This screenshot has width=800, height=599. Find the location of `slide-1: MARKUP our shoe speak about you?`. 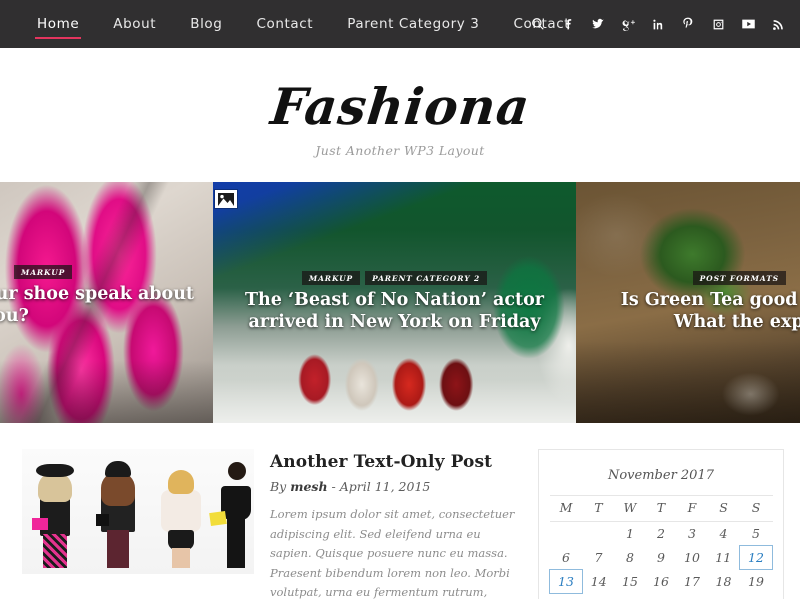

slide-1: MARKUP our shoe speak about you? is located at coordinates (106, 302).